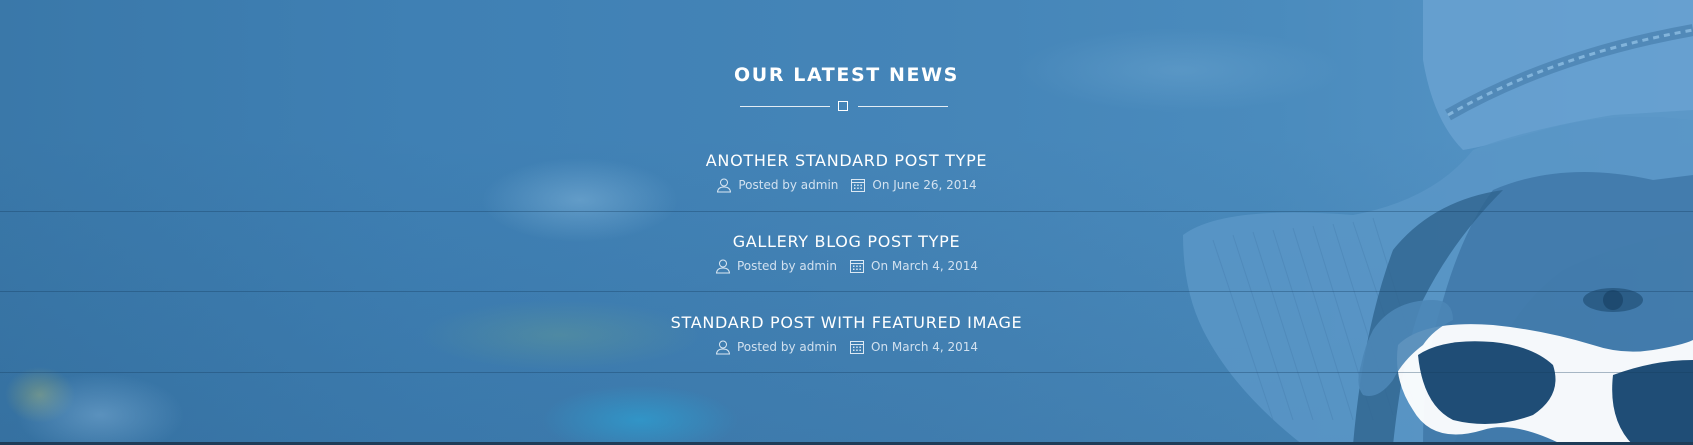  Describe the element at coordinates (846, 160) in the screenshot. I see `post-title-link: ANOTHER STANDARD POST TYPE` at that location.